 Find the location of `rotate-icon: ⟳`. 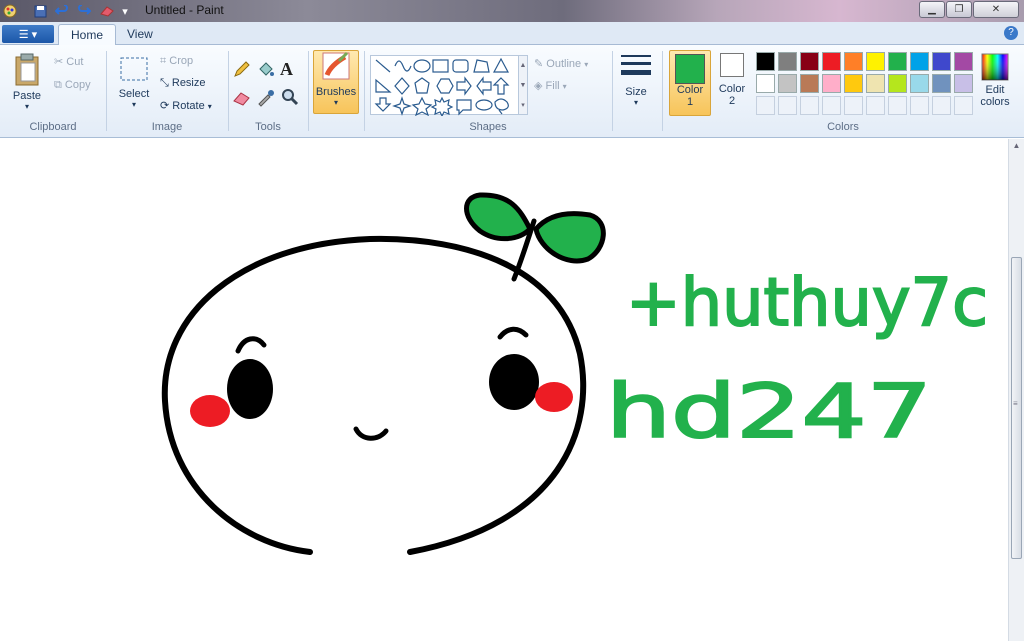

rotate-icon: ⟳ is located at coordinates (165, 106).